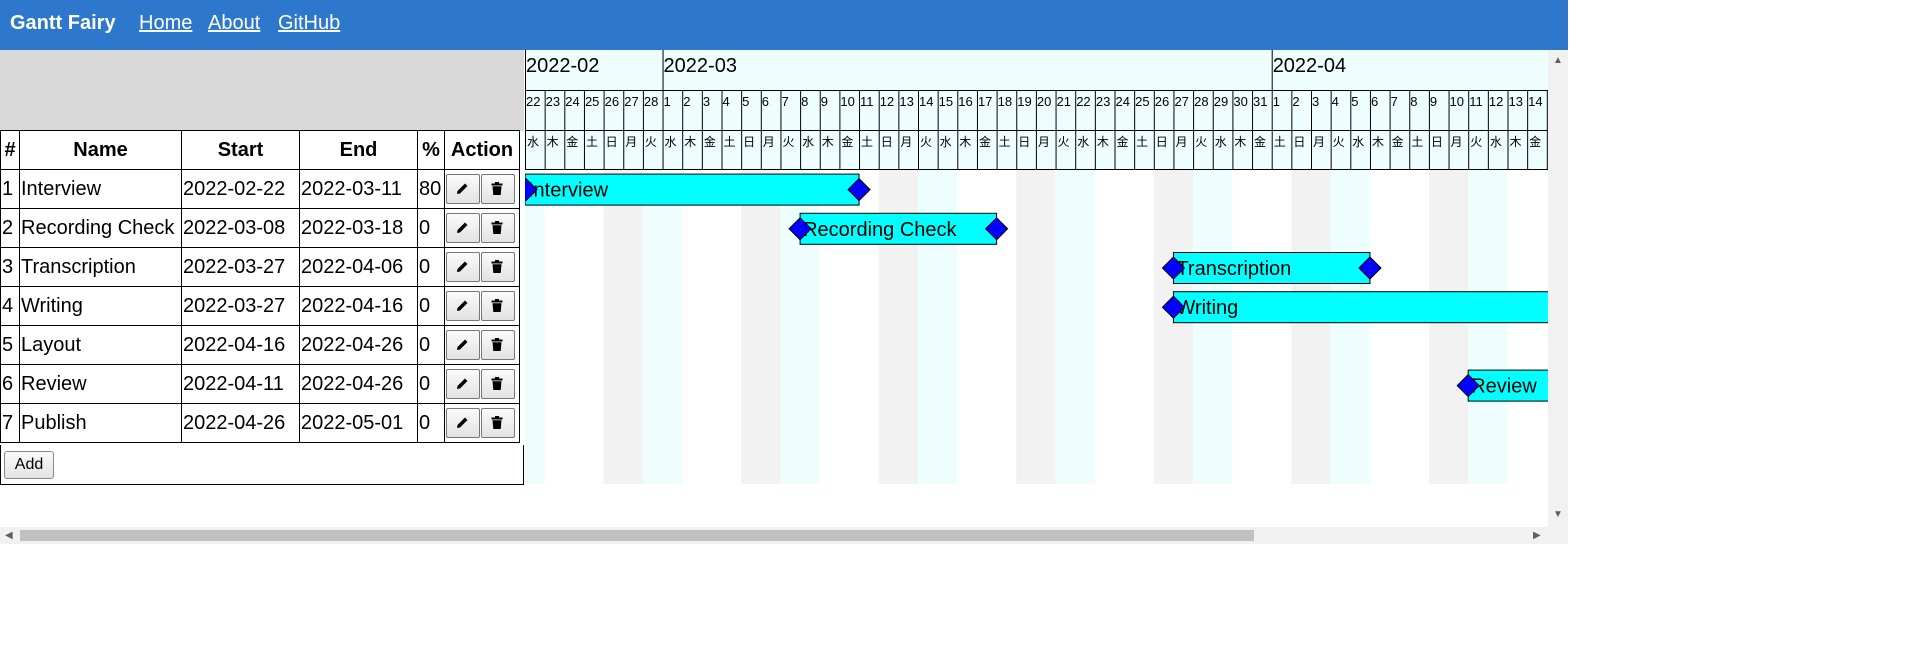 This screenshot has height=666, width=1918. What do you see at coordinates (1516, 101) in the screenshot?
I see `date-label: 13` at bounding box center [1516, 101].